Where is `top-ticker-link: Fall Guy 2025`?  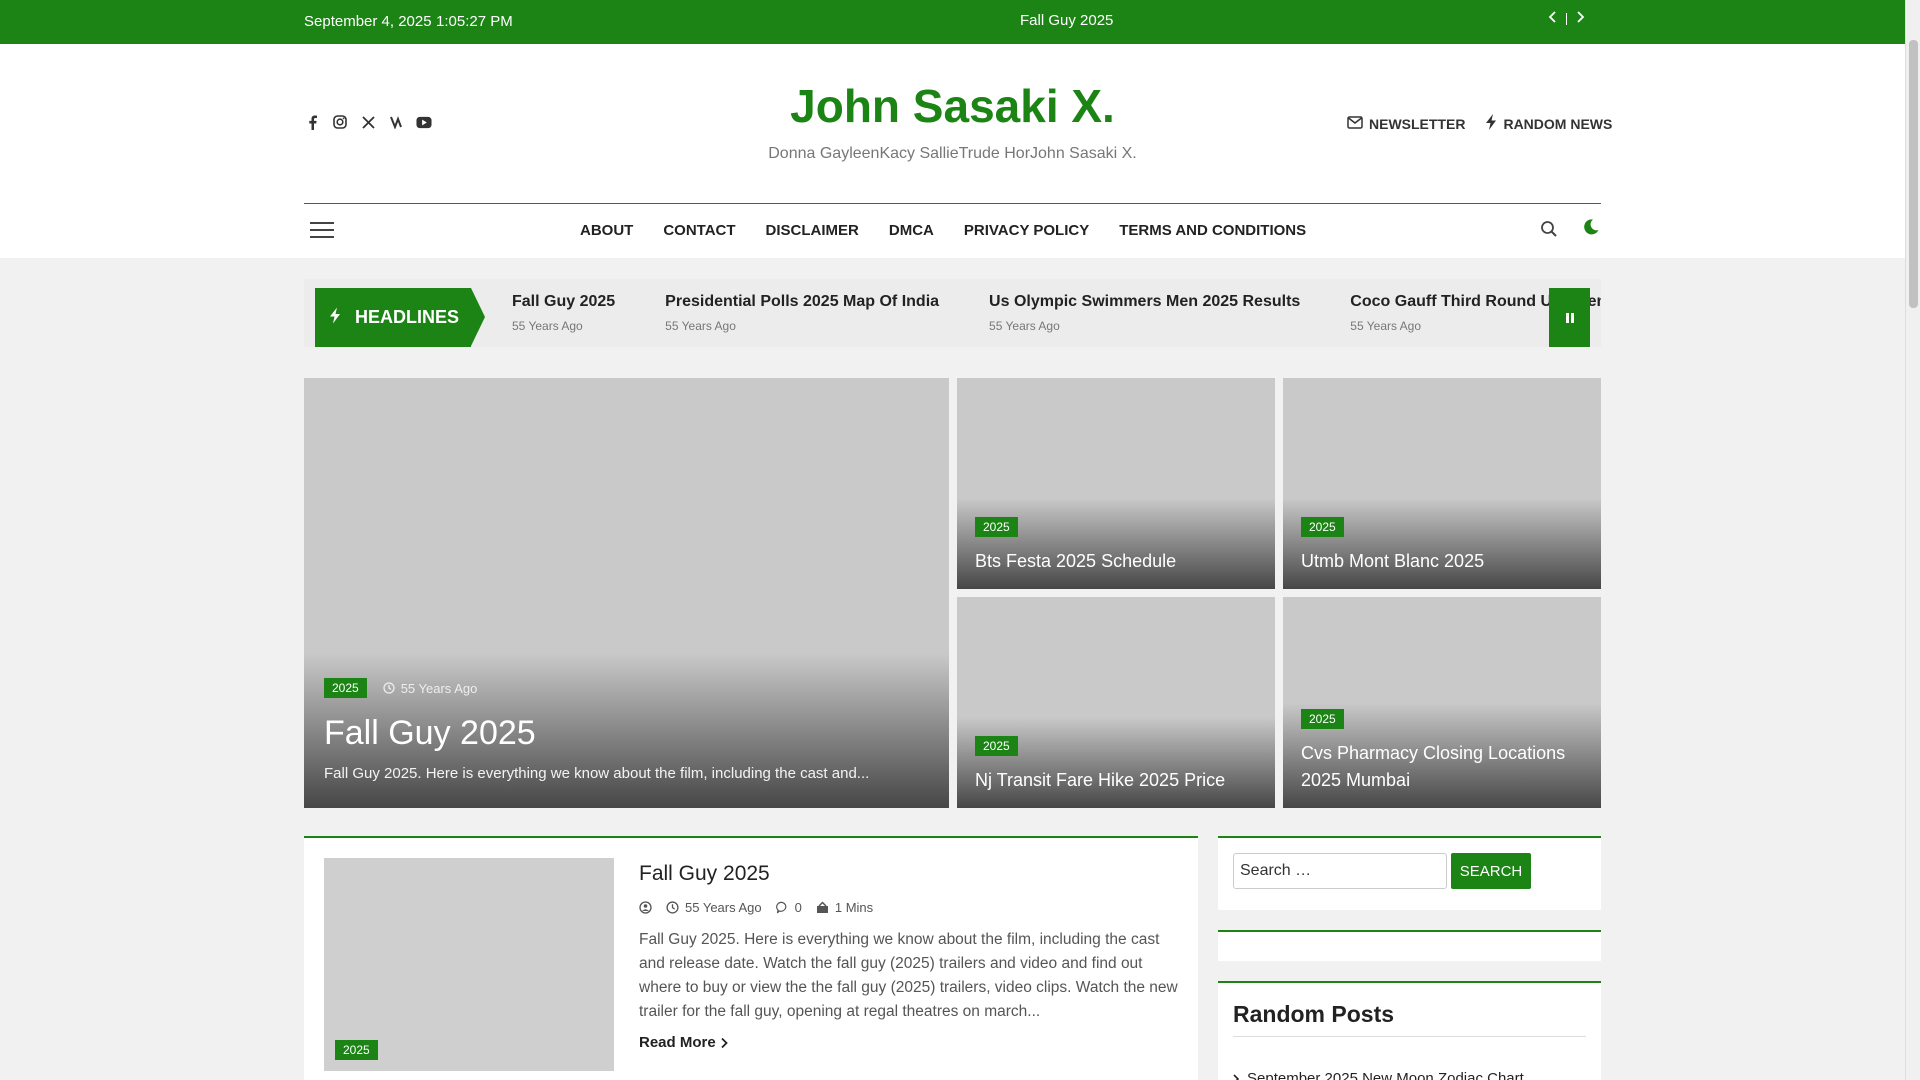
top-ticker-link: Fall Guy 2025 is located at coordinates (1066, 20).